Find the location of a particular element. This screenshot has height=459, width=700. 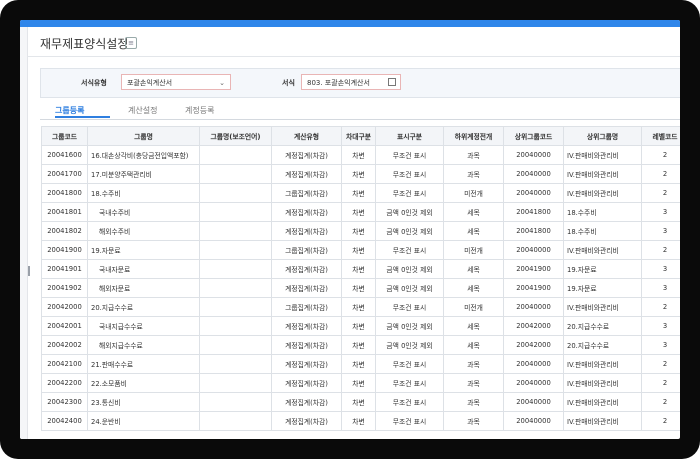

form-select: 803. 포괄손익계산서 is located at coordinates (351, 82).